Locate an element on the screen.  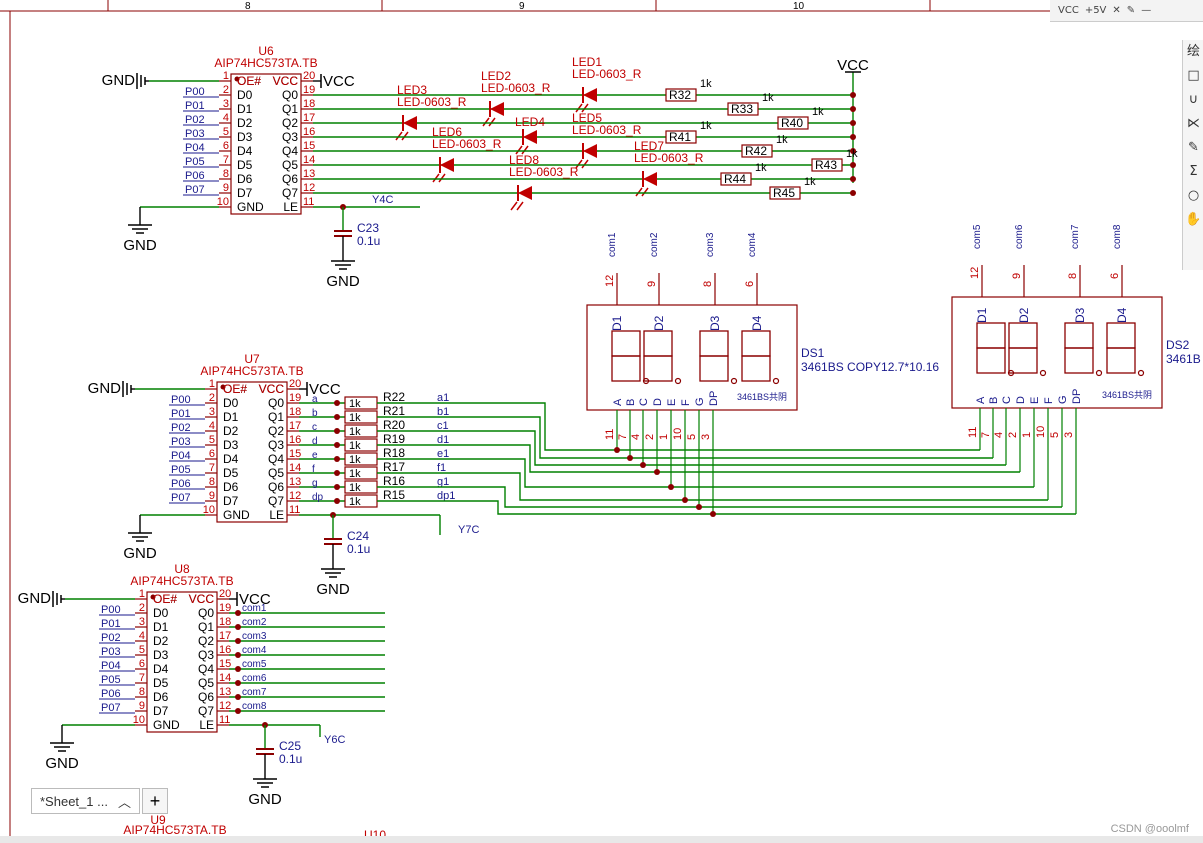
pin-name: D4 is located at coordinates (245, 151).